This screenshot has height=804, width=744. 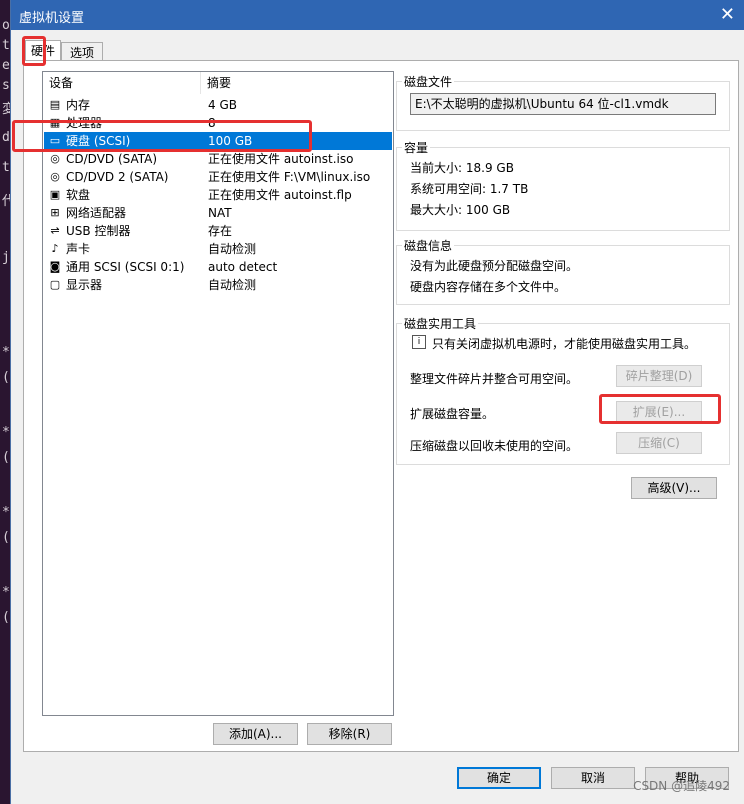 What do you see at coordinates (162, 136) in the screenshot?
I see `annotation-box-hard-disk` at bounding box center [162, 136].